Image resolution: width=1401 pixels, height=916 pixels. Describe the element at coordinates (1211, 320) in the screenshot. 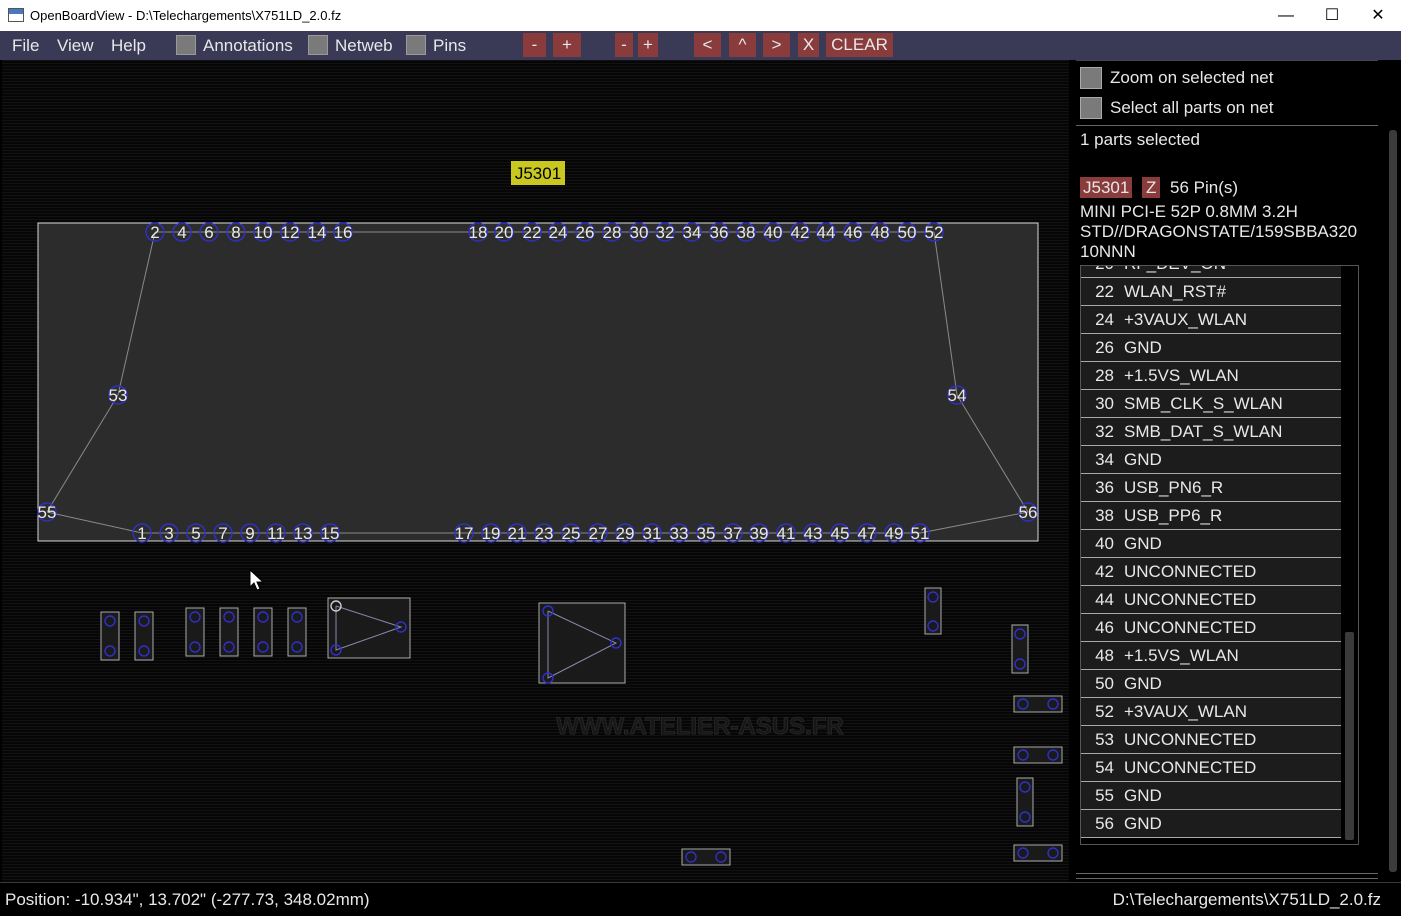

I see `pin-list-row: 24 +3VAUX_WLAN` at that location.